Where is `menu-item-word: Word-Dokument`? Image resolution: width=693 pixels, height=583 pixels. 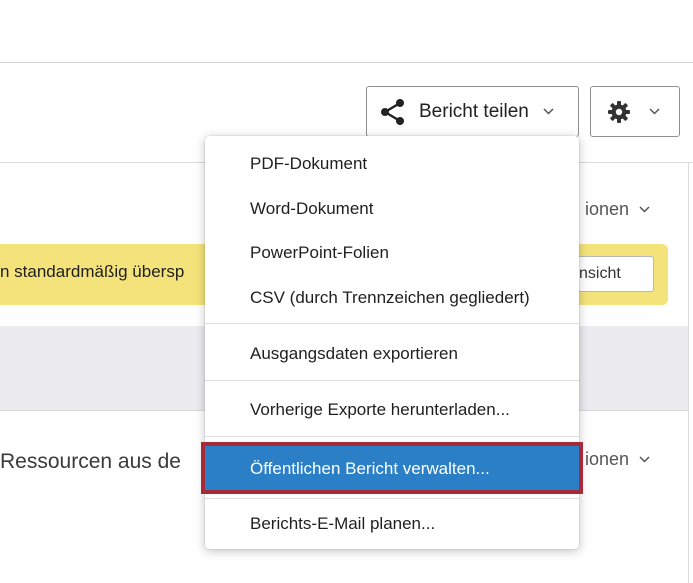
menu-item-word: Word-Dokument is located at coordinates (392, 209).